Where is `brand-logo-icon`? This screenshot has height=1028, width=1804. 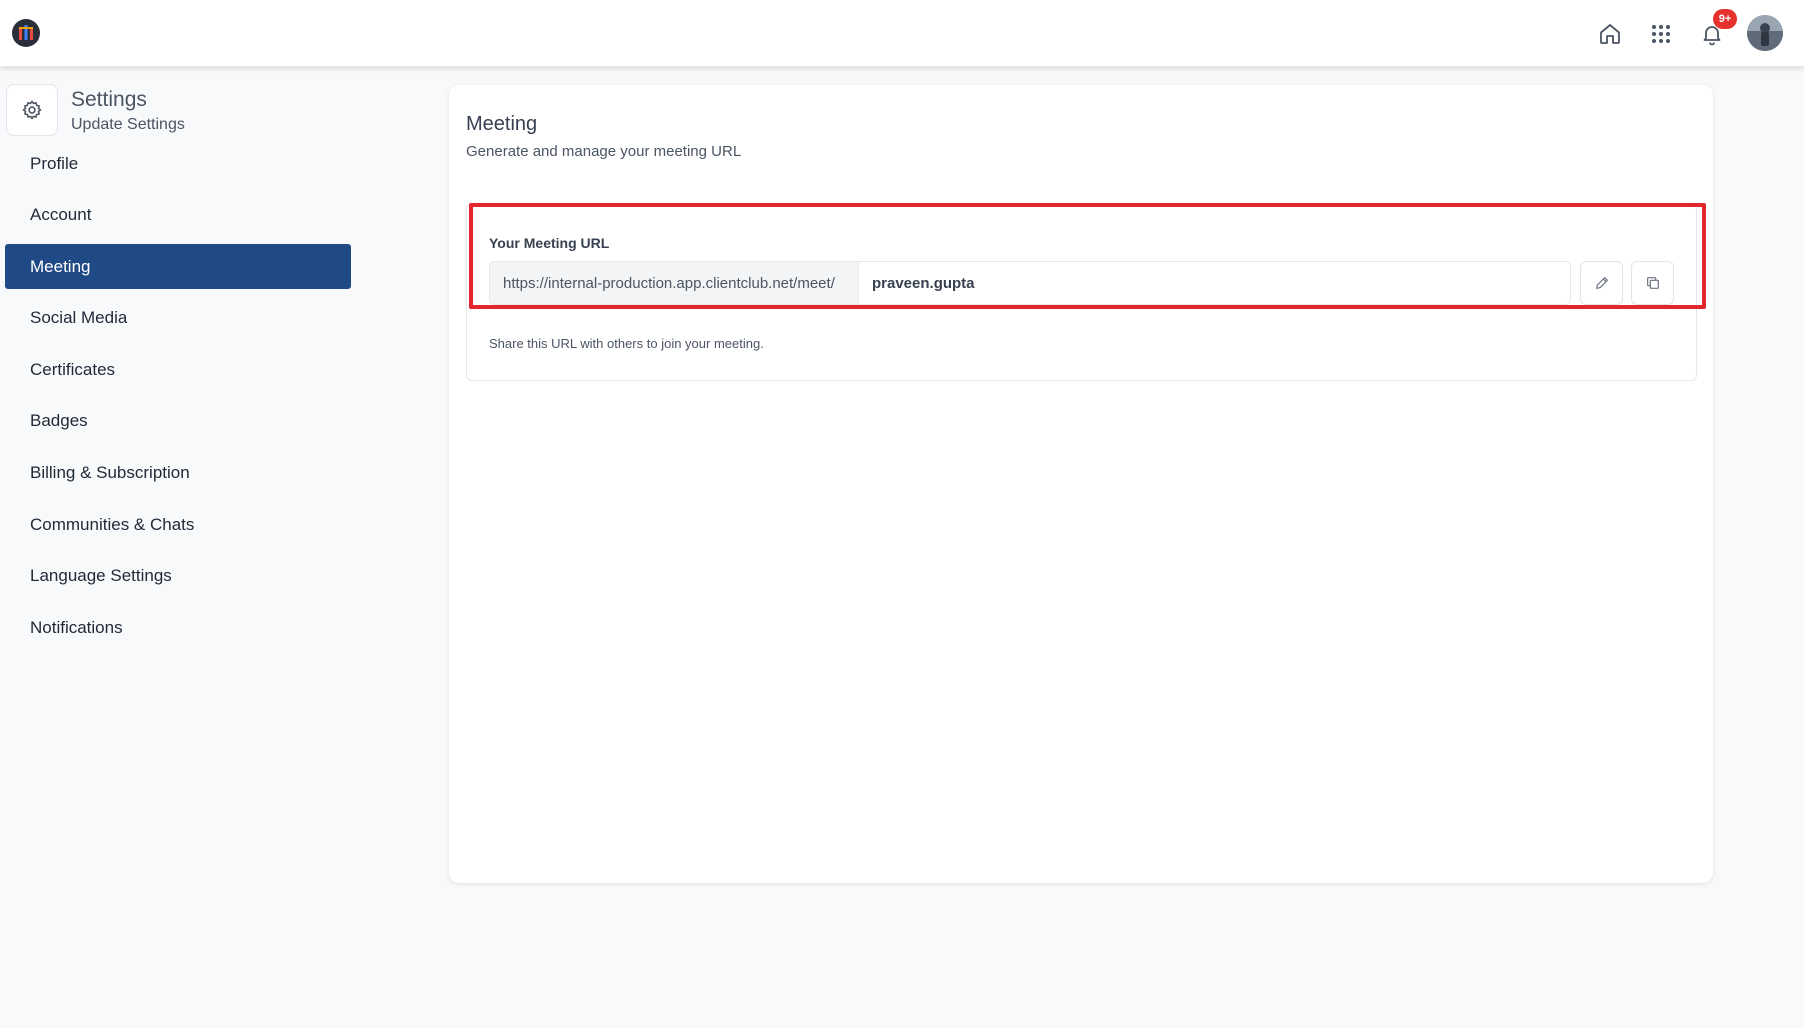
brand-logo-icon is located at coordinates (26, 33).